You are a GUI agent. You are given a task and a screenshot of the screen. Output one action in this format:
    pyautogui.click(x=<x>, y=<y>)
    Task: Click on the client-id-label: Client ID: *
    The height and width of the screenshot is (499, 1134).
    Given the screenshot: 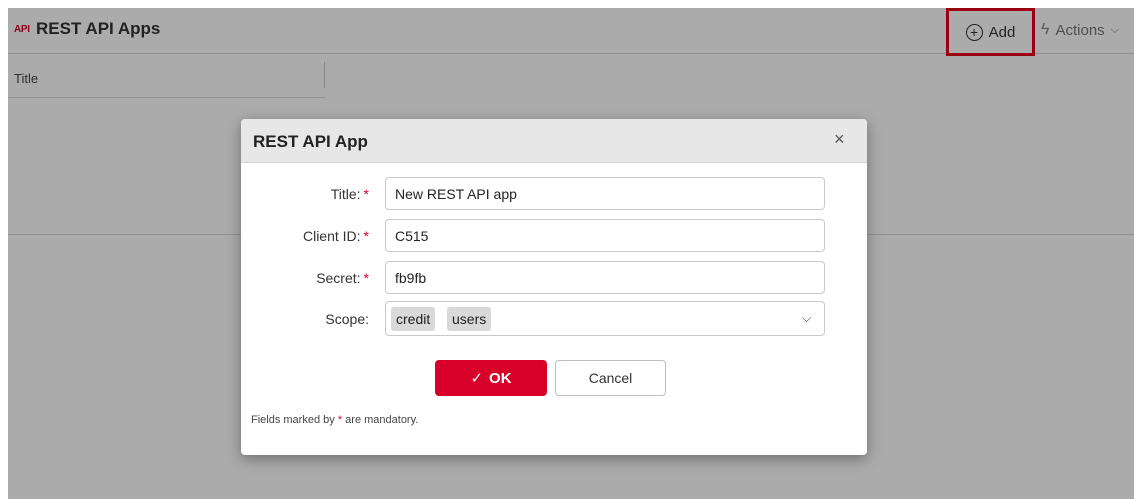 What is the action you would take?
    pyautogui.click(x=305, y=236)
    